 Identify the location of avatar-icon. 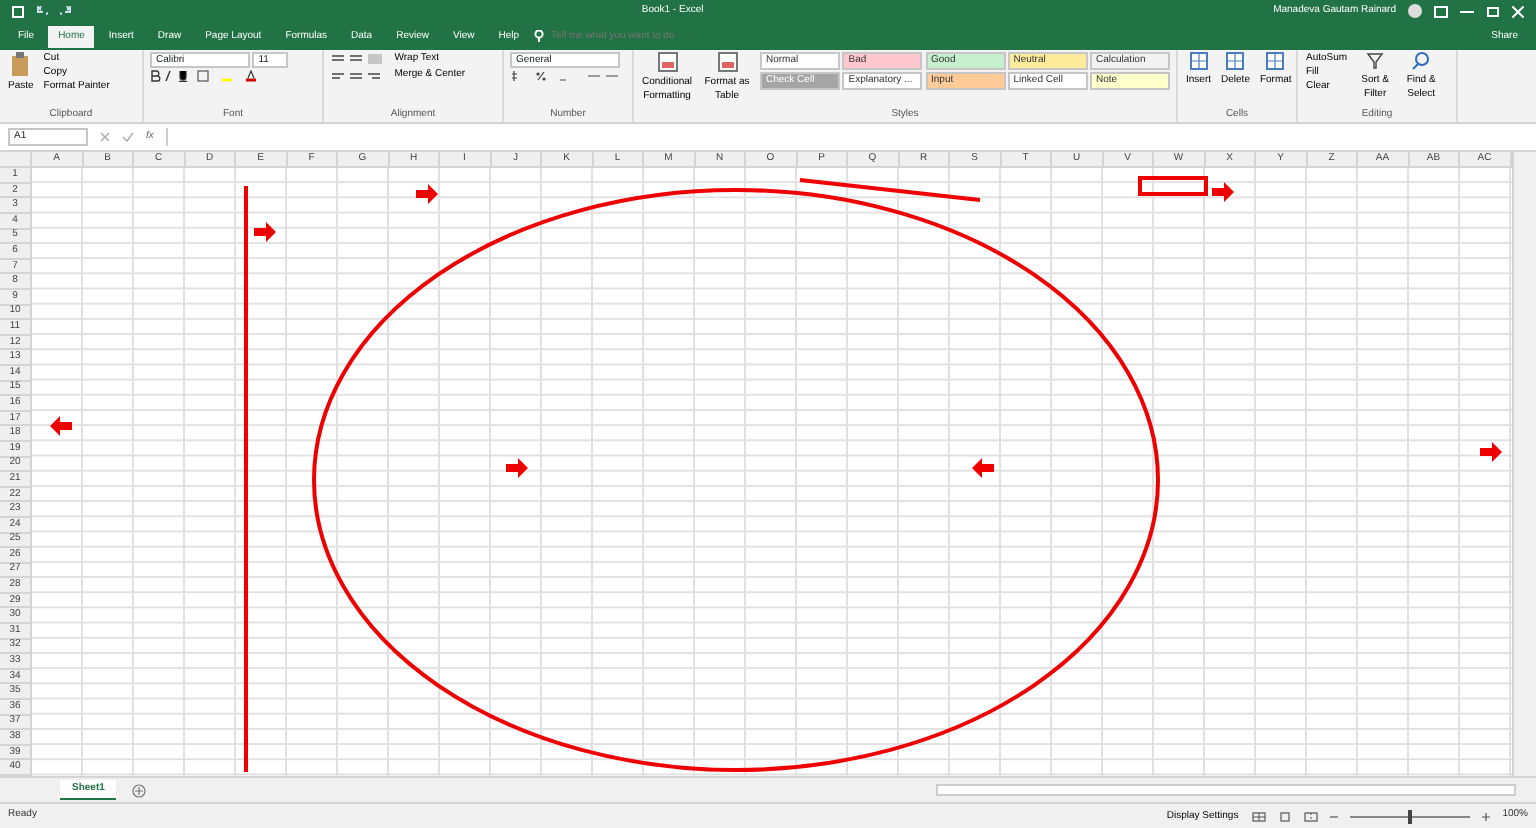
(1415, 11).